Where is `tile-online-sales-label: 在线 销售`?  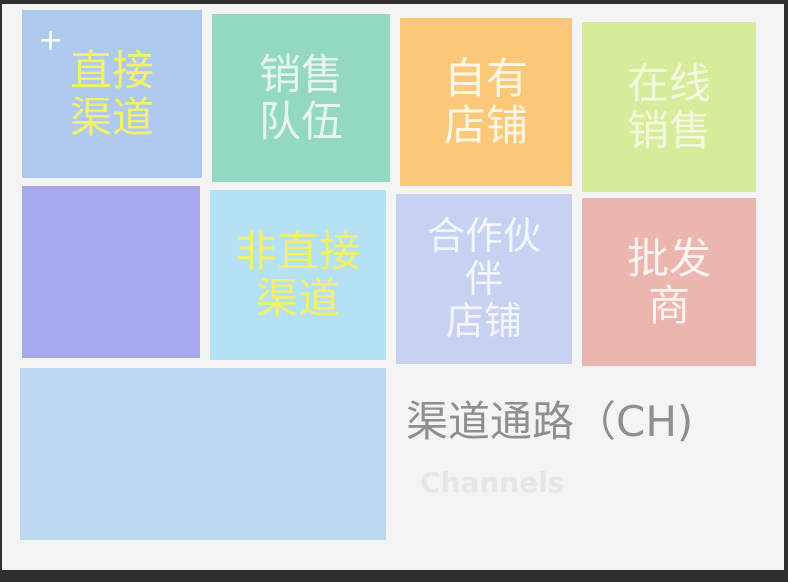
tile-online-sales-label: 在线 销售 is located at coordinates (668, 106).